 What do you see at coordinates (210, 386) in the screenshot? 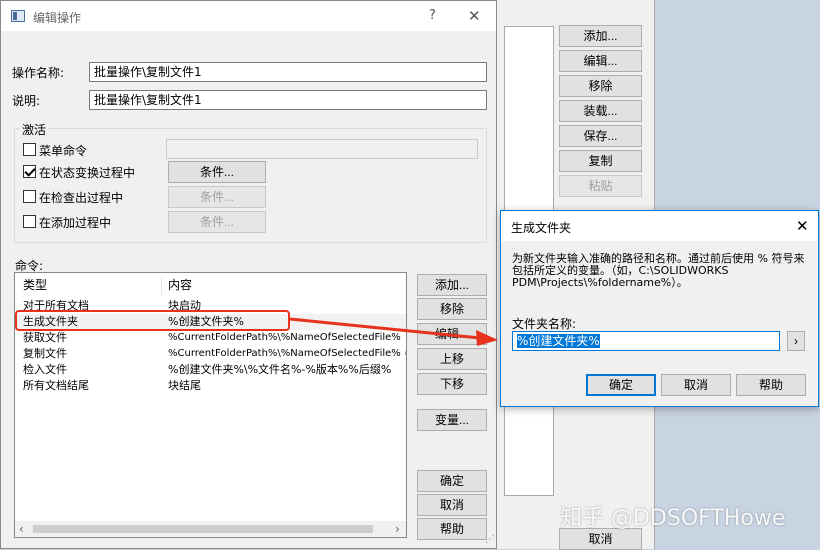
I see `table-row: 所有文档结尾 块结尾` at bounding box center [210, 386].